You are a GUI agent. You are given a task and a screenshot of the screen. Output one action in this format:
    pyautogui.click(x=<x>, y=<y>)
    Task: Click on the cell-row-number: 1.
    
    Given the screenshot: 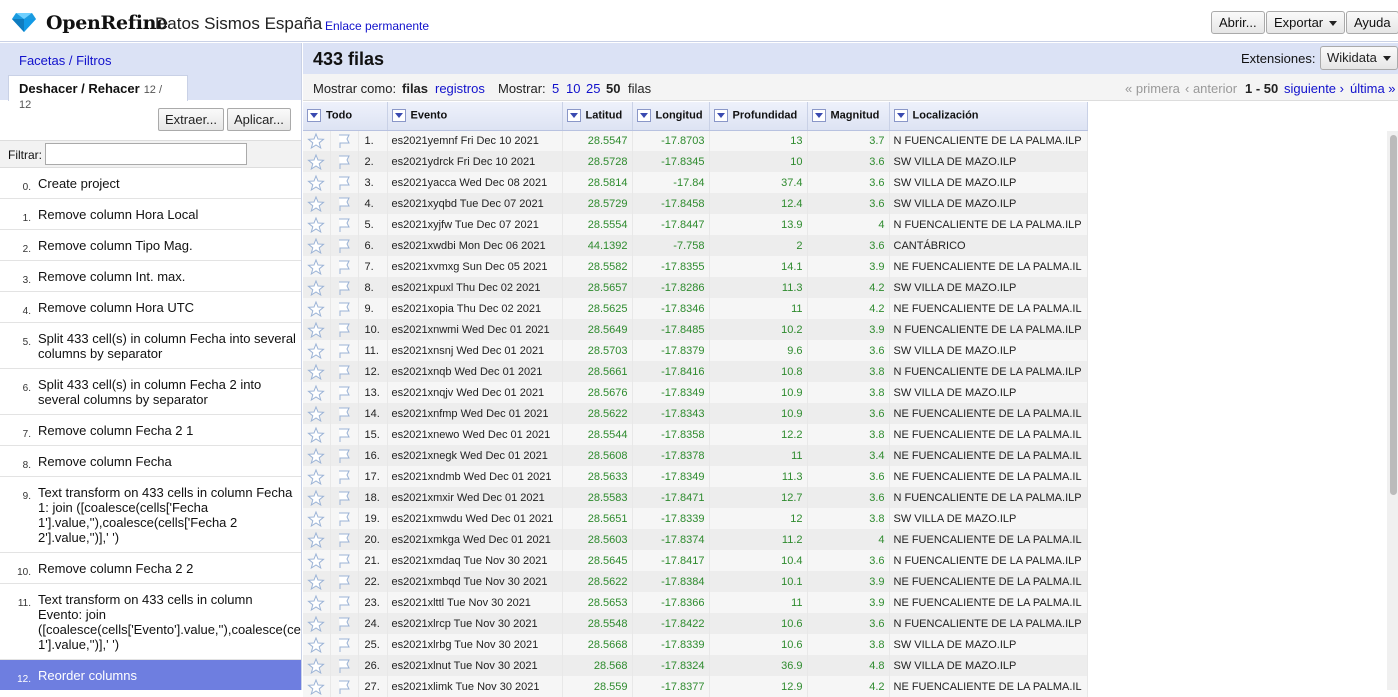 What is the action you would take?
    pyautogui.click(x=373, y=140)
    